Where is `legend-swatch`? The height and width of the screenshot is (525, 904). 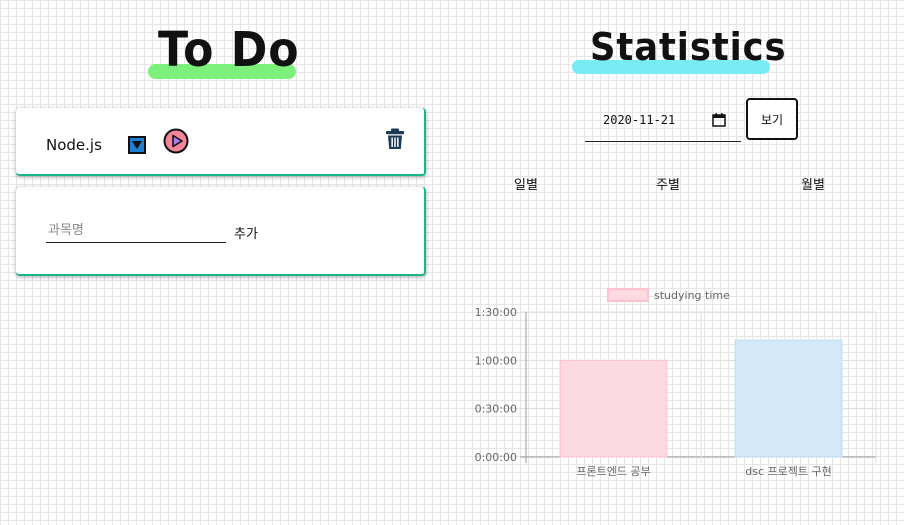 legend-swatch is located at coordinates (628, 295).